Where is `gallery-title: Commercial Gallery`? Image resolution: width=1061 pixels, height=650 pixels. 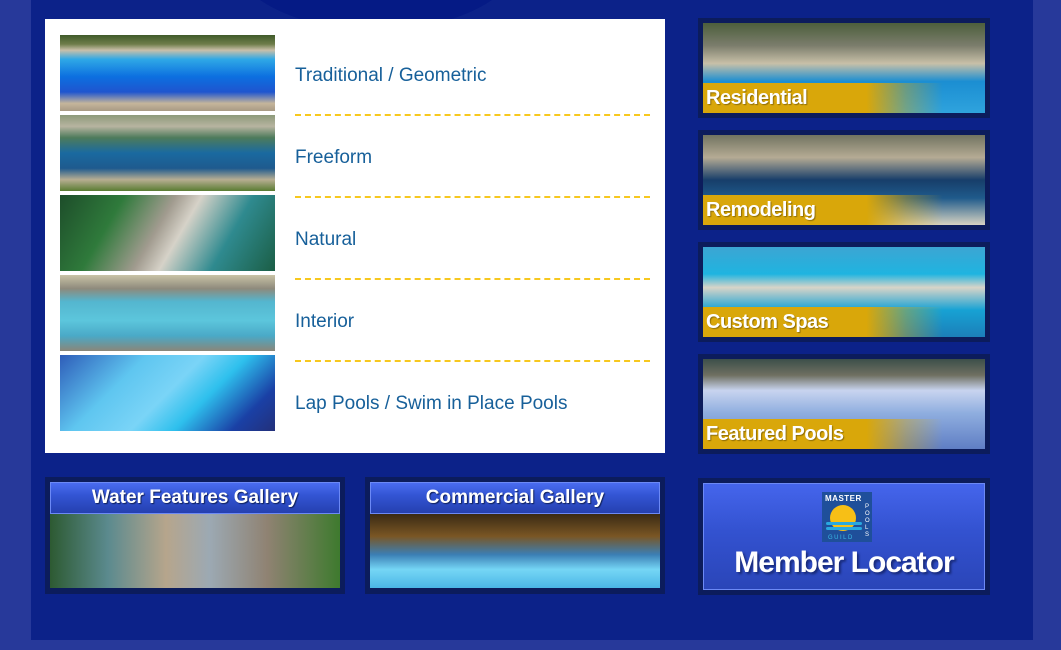
gallery-title: Commercial Gallery is located at coordinates (515, 498).